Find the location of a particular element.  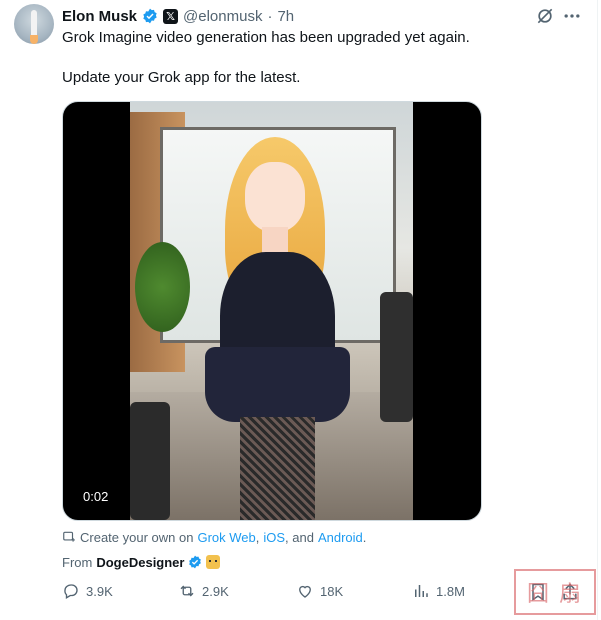

create-prefix: Create your own on is located at coordinates (137, 537).